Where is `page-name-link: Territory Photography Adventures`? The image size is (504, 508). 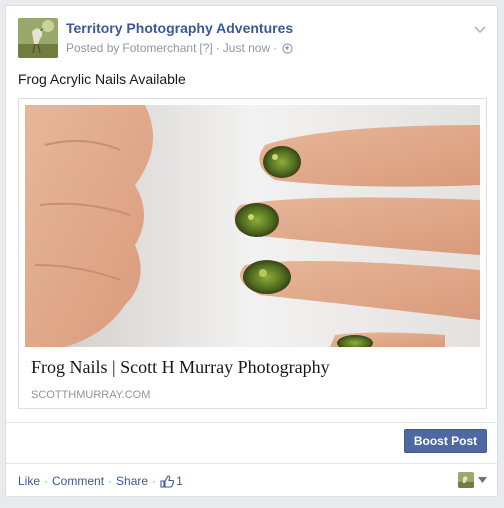 page-name-link: Territory Photography Adventures is located at coordinates (179, 28).